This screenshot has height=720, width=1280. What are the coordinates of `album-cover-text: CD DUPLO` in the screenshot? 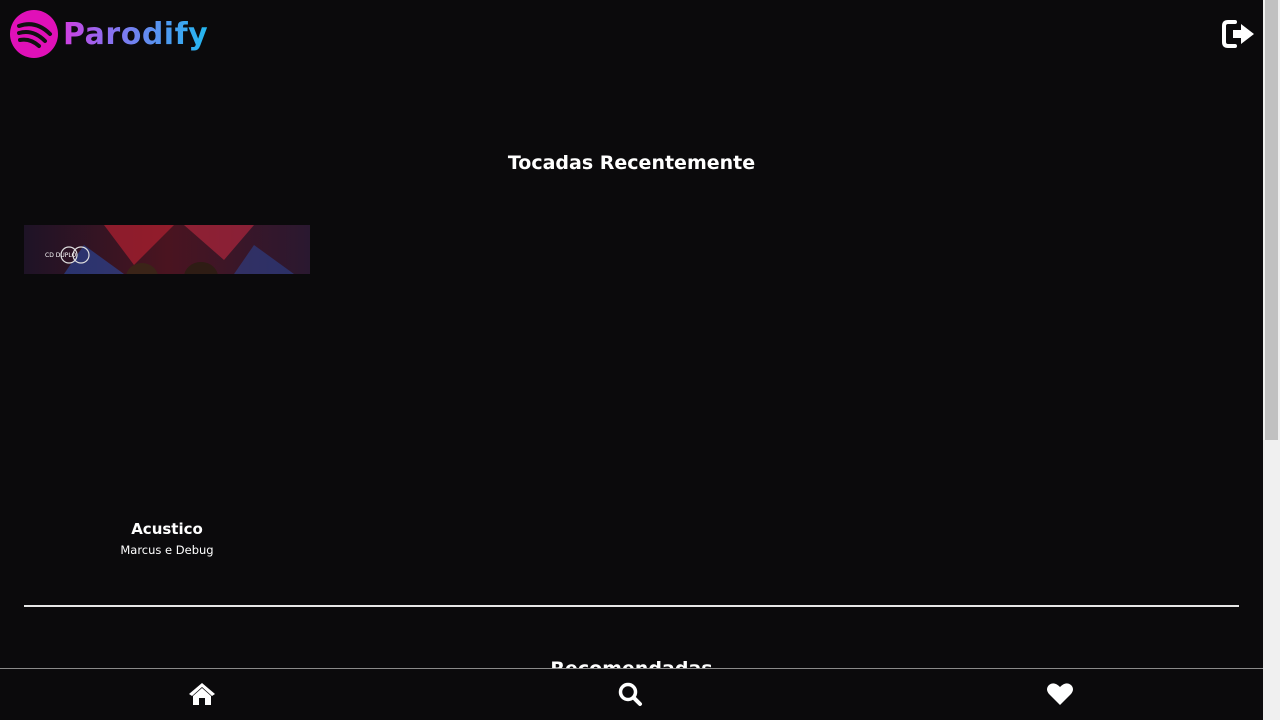 It's located at (60, 255).